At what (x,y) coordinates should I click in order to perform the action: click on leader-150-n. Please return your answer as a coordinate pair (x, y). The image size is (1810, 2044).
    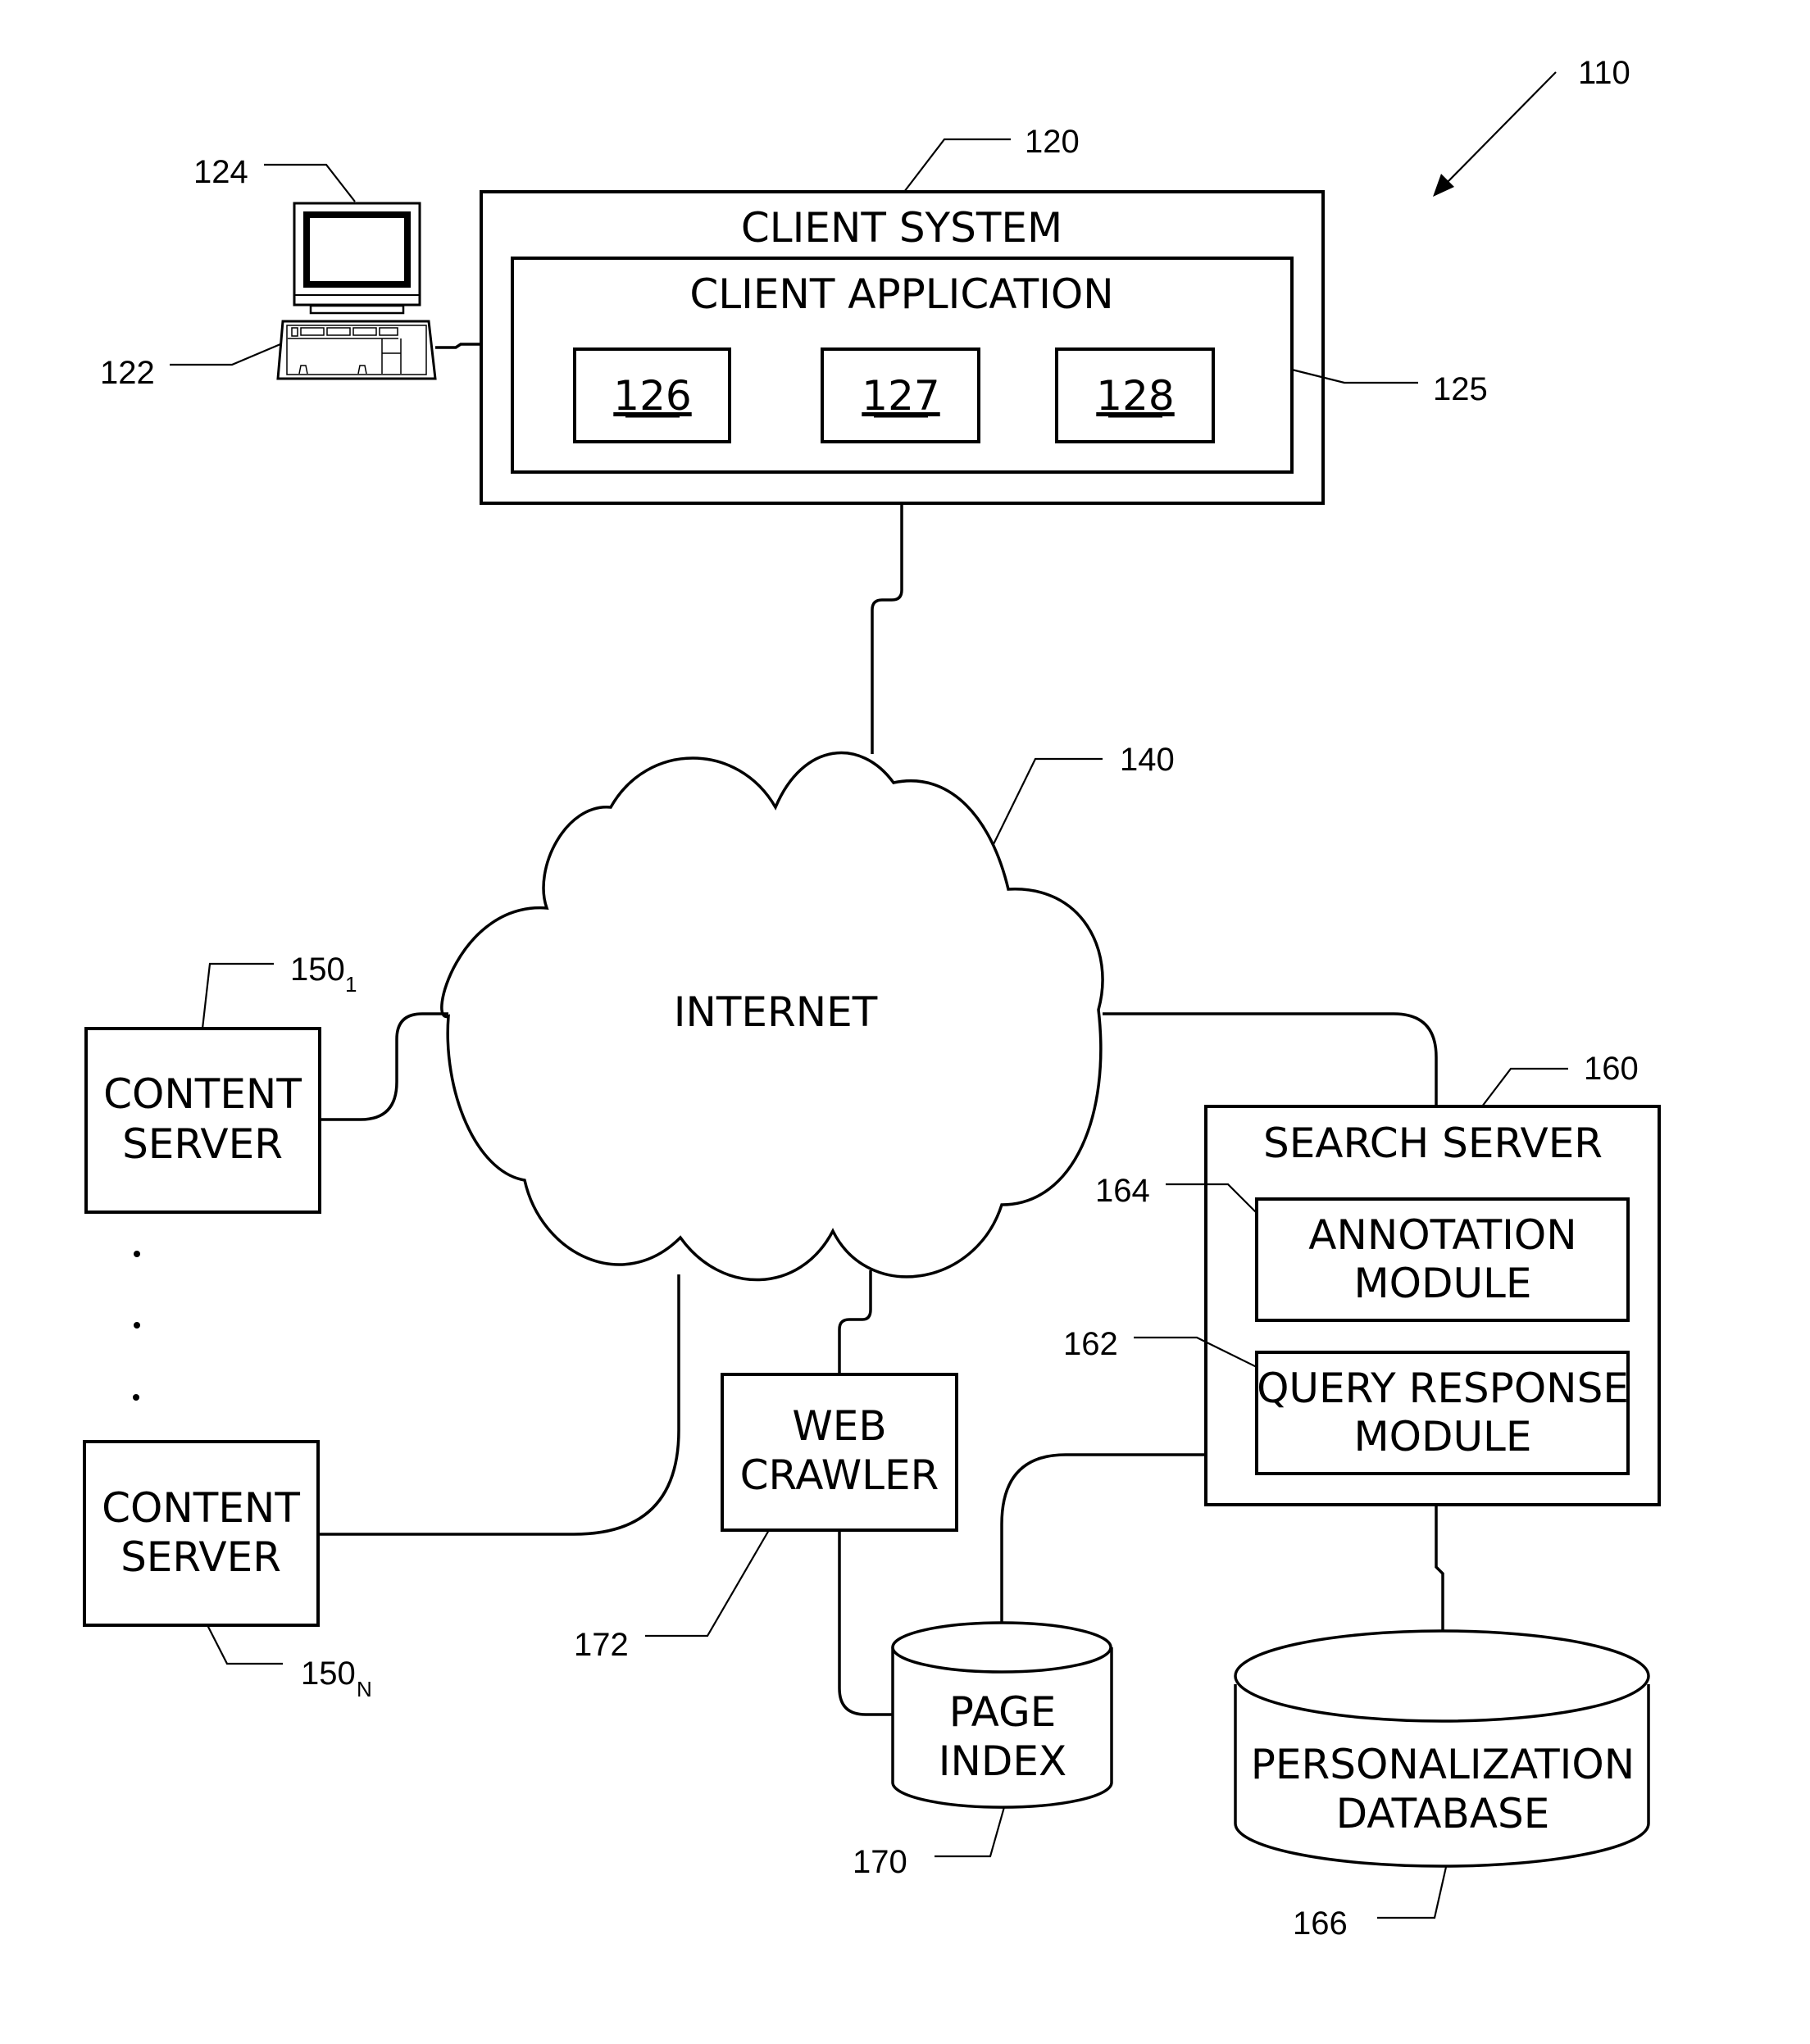
    Looking at the image, I should click on (245, 1644).